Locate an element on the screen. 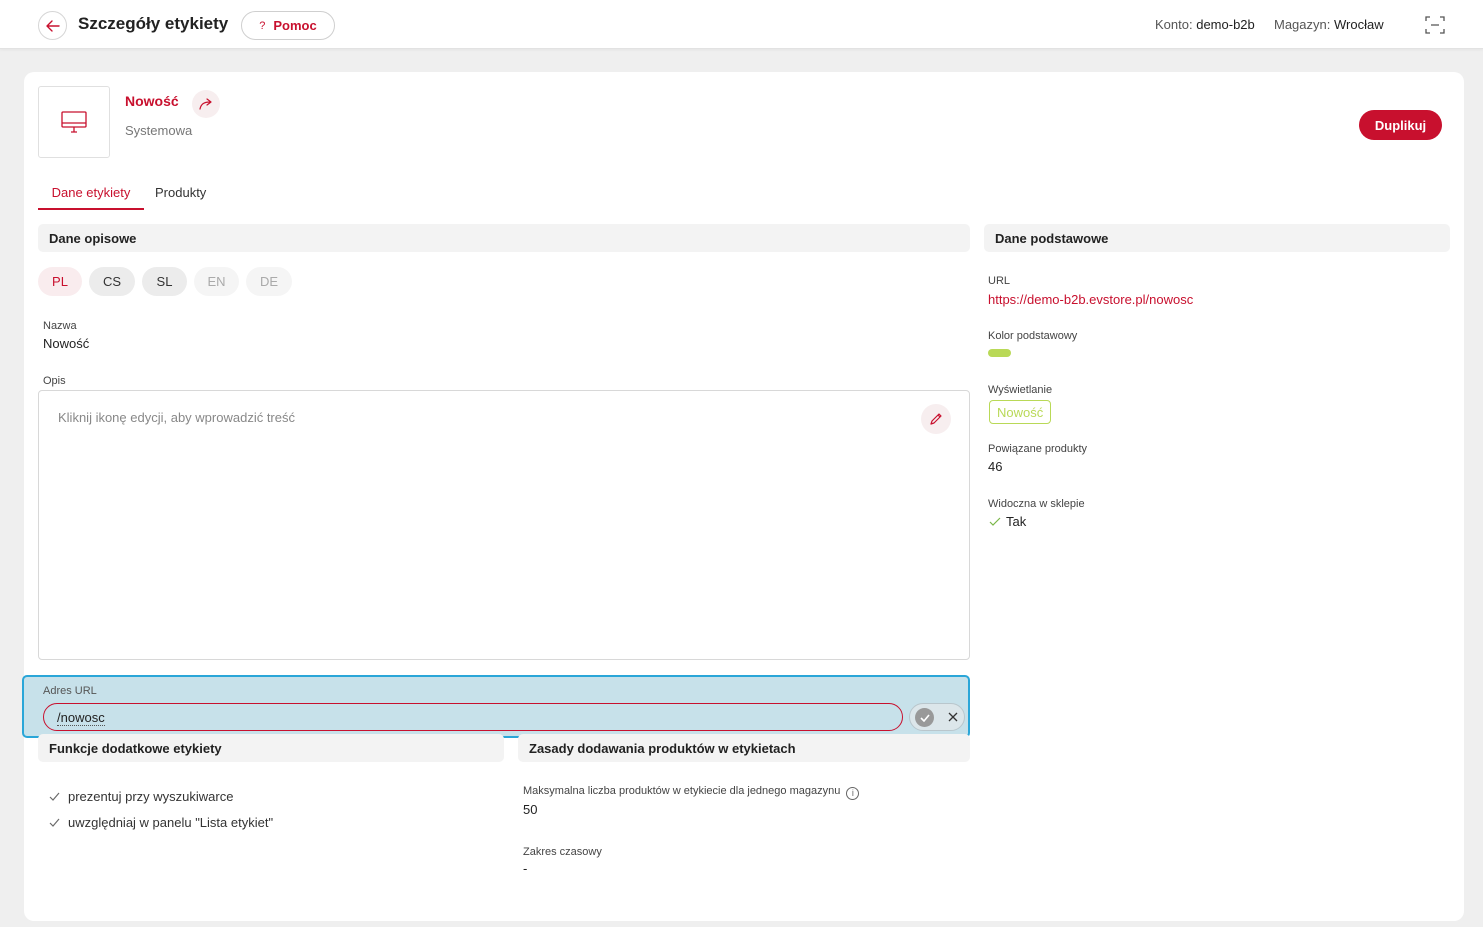  share-button is located at coordinates (206, 104).